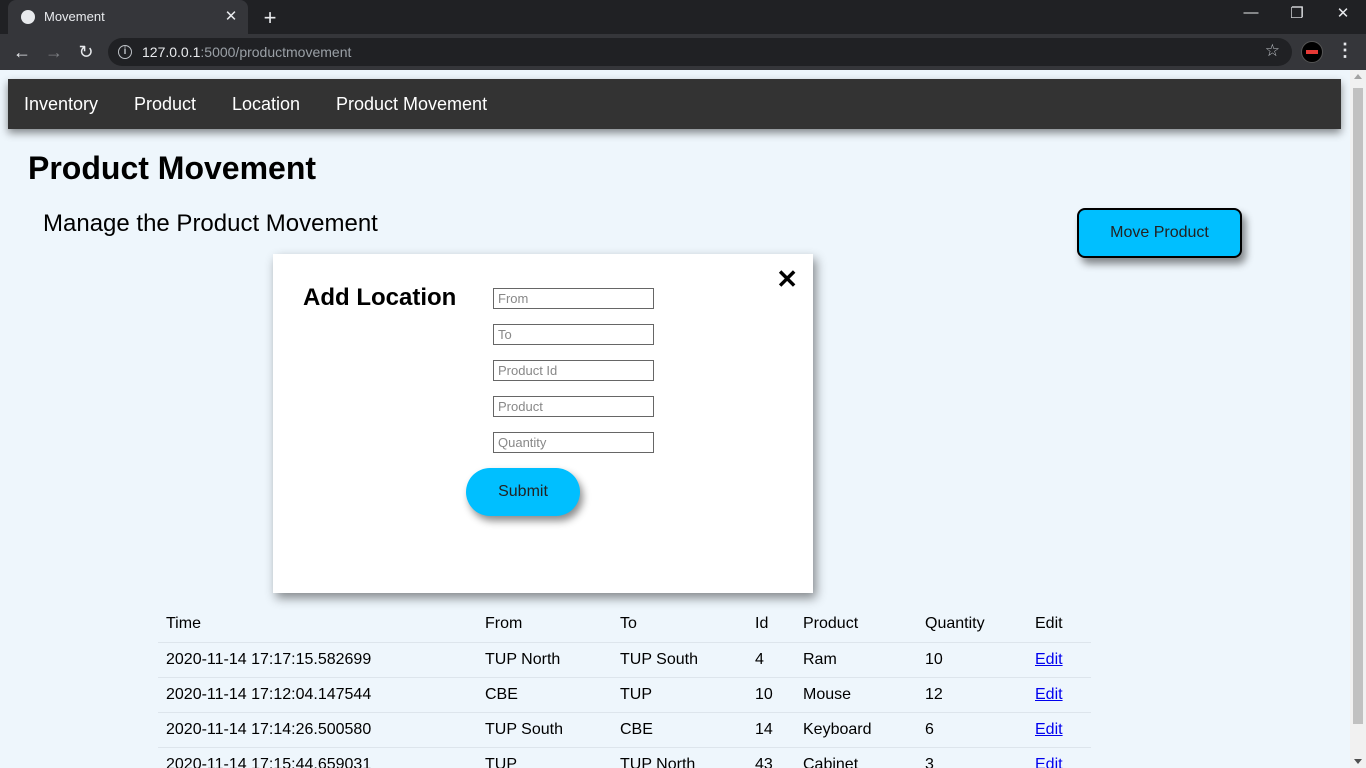 This screenshot has width=1366, height=768. I want to click on cell-id: 43, so click(771, 757).